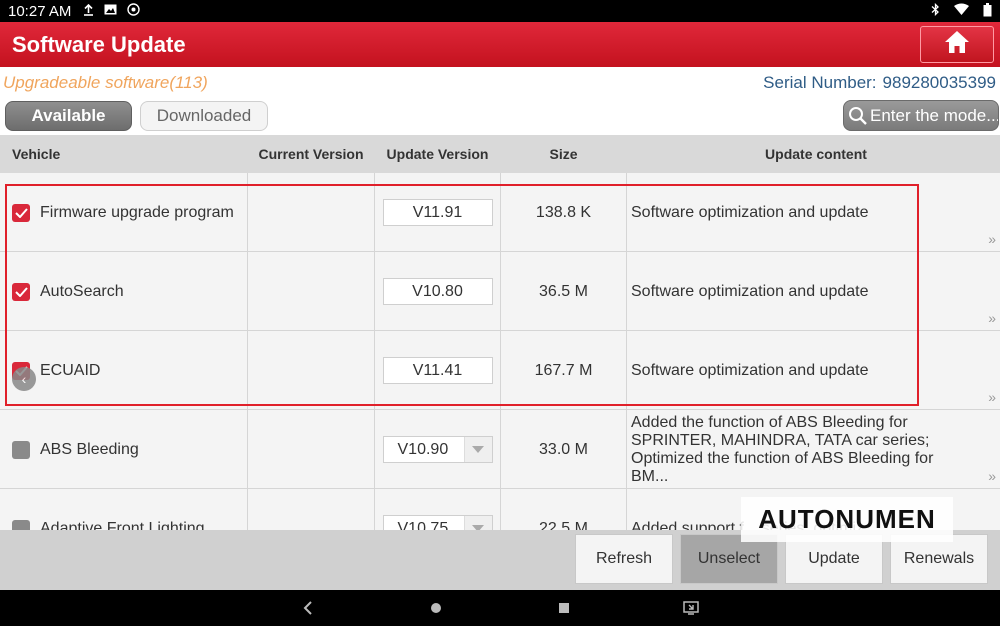  I want to click on chevron-left-icon: ‹, so click(24, 379).